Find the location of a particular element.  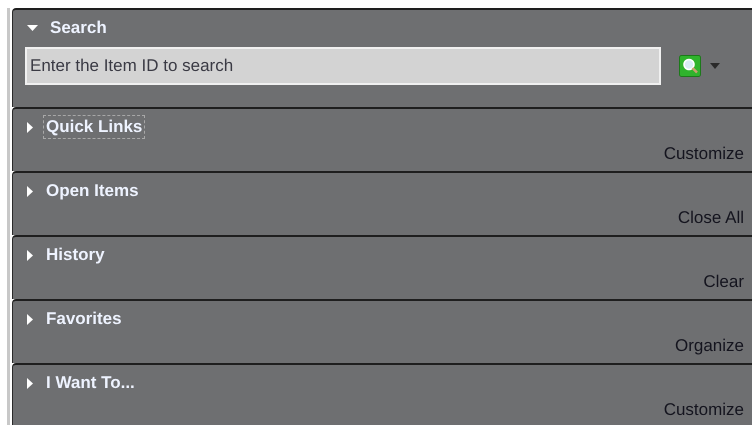

action-link: Close All is located at coordinates (711, 218).